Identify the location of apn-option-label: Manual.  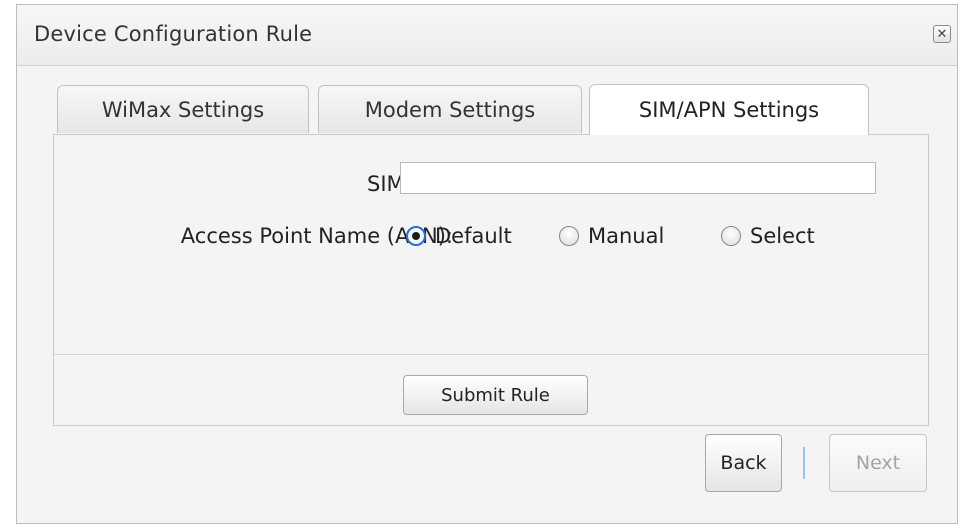
(626, 236).